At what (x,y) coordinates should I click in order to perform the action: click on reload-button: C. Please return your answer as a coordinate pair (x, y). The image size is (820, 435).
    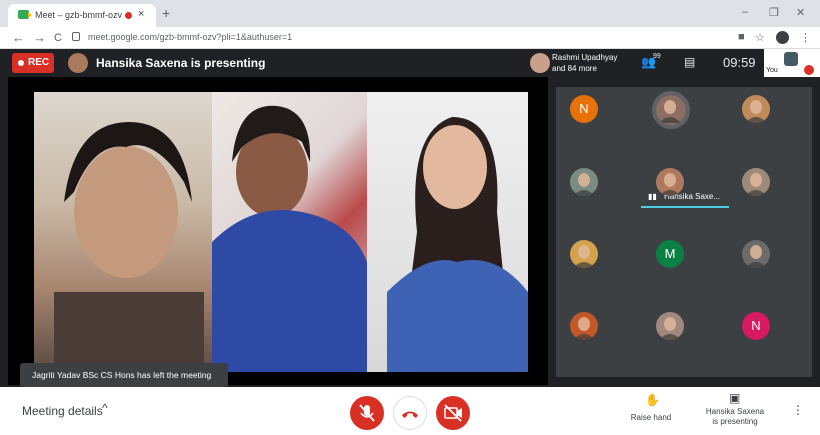
    Looking at the image, I should click on (58, 38).